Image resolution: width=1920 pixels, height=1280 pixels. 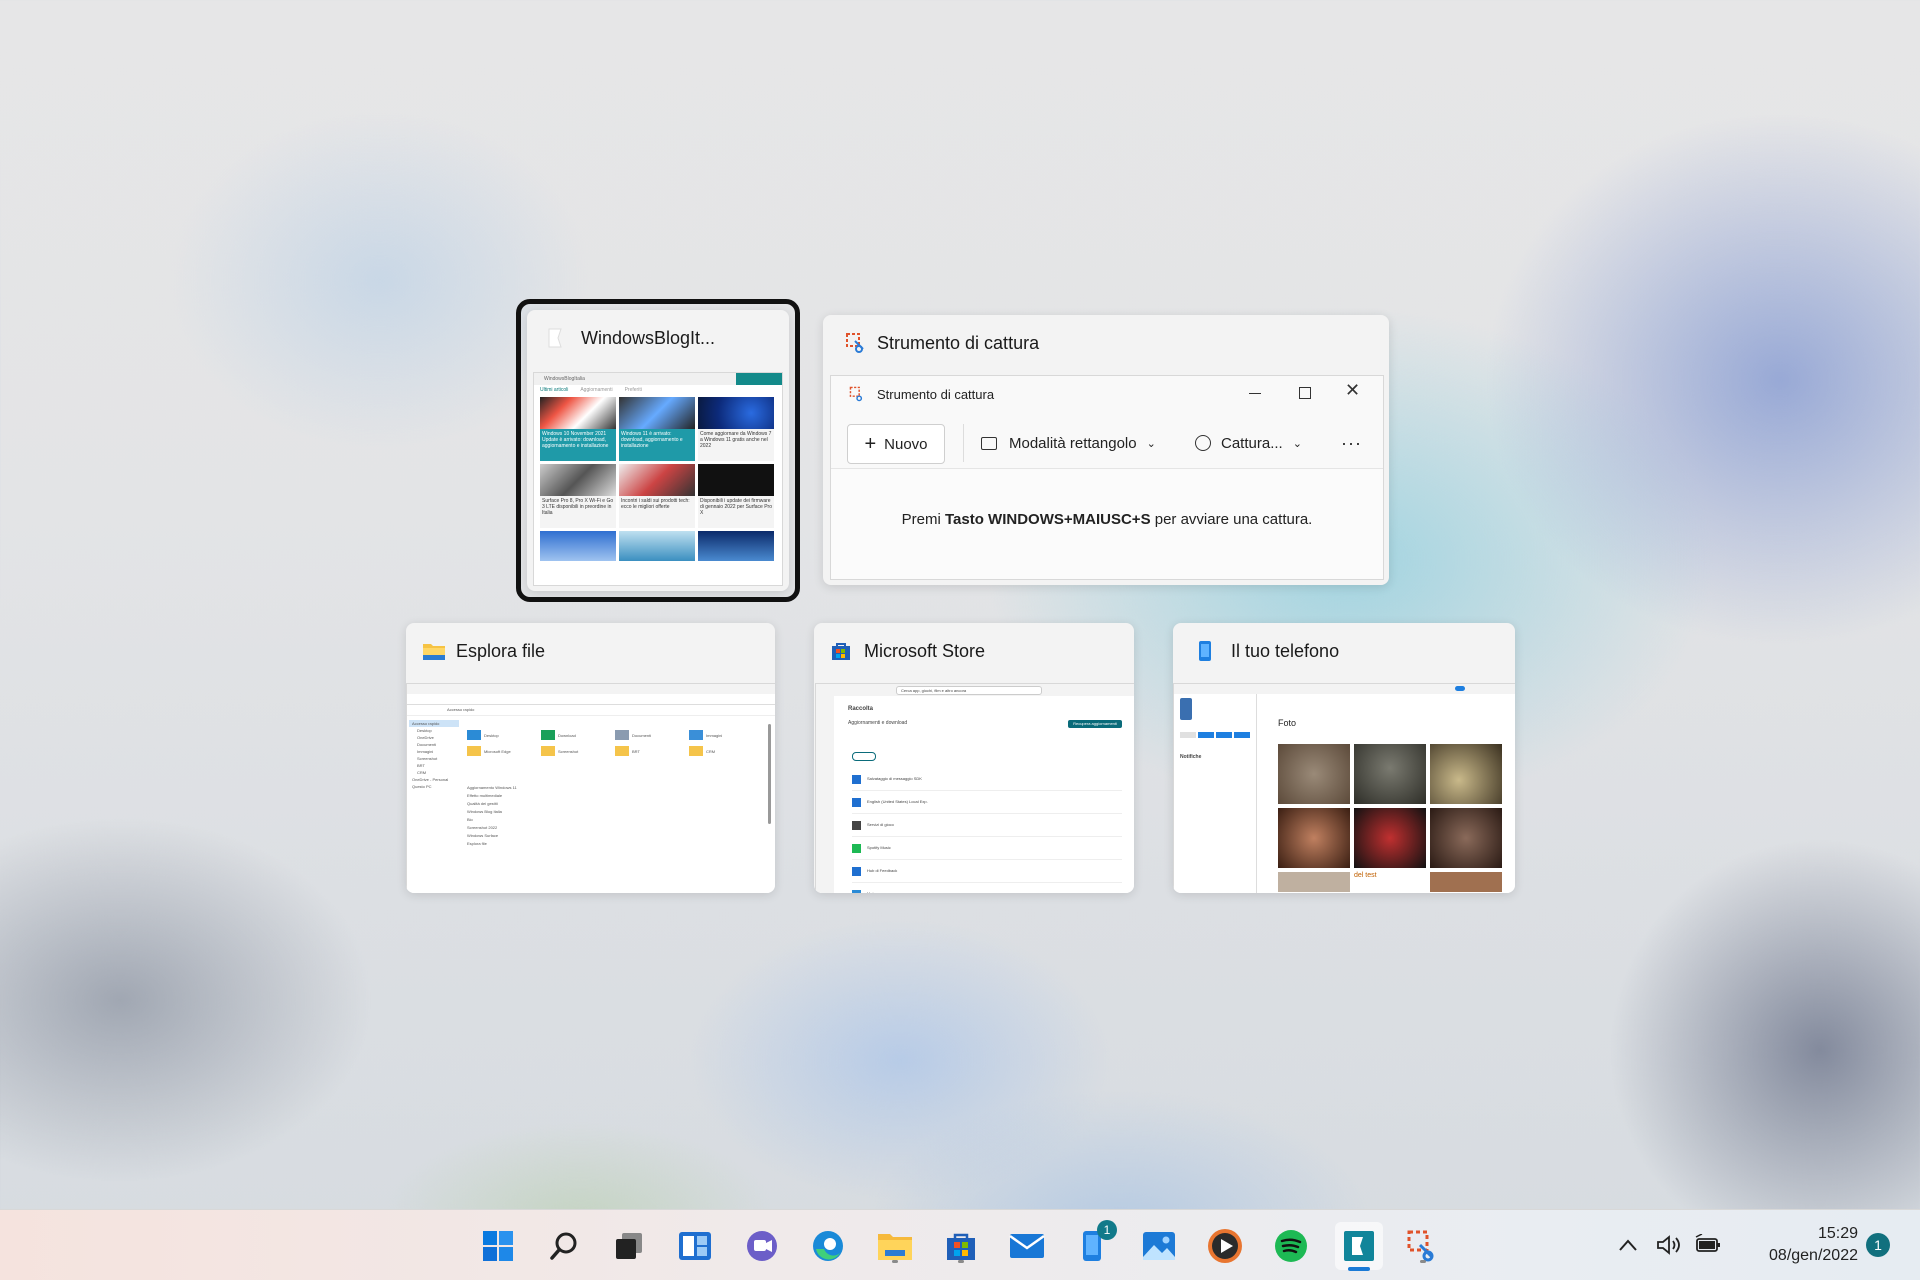 What do you see at coordinates (1359, 1269) in the screenshot?
I see `active-indicator` at bounding box center [1359, 1269].